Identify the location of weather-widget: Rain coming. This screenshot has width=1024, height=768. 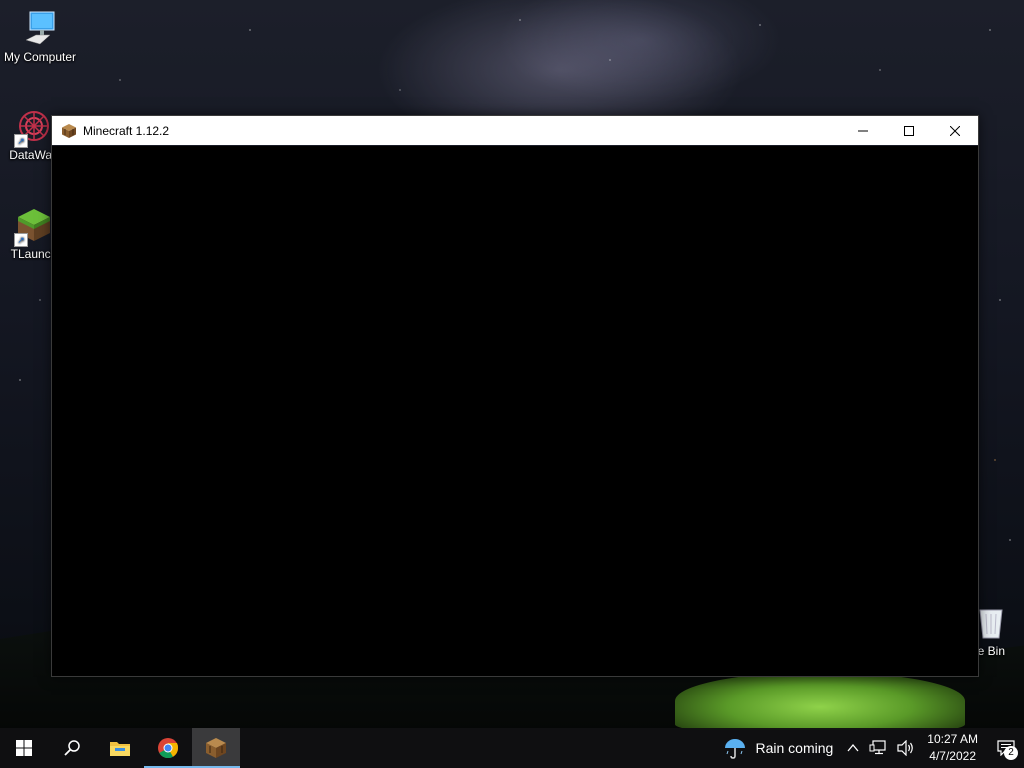
(778, 748).